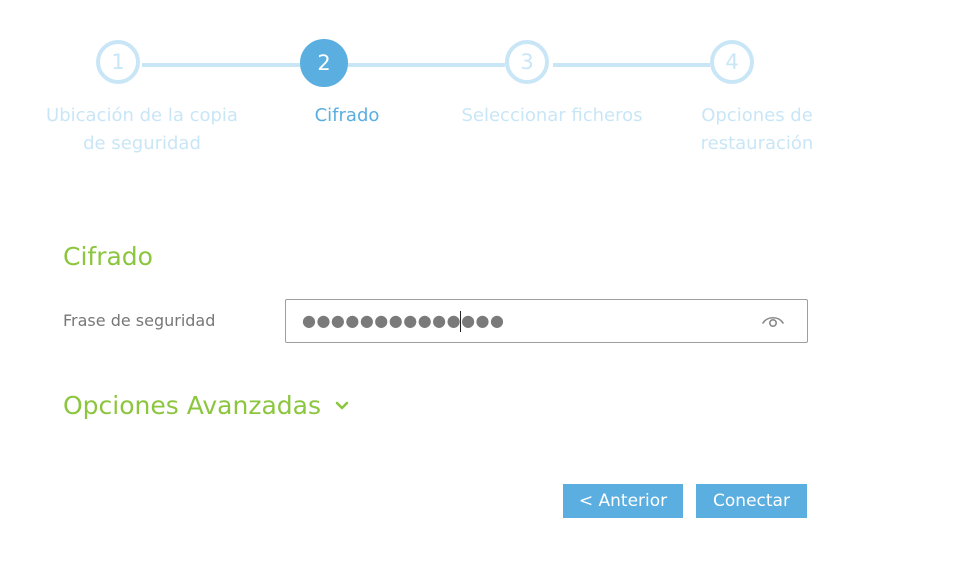 Image resolution: width=954 pixels, height=570 pixels. Describe the element at coordinates (751, 501) in the screenshot. I see `connect-button: Conectar` at that location.